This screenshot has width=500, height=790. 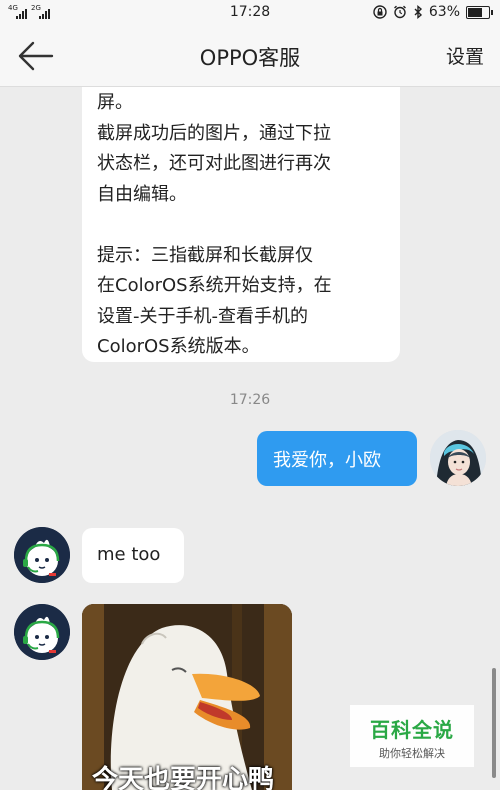 I want to click on user-message-bubble: 我爱你，小欧, so click(x=337, y=458).